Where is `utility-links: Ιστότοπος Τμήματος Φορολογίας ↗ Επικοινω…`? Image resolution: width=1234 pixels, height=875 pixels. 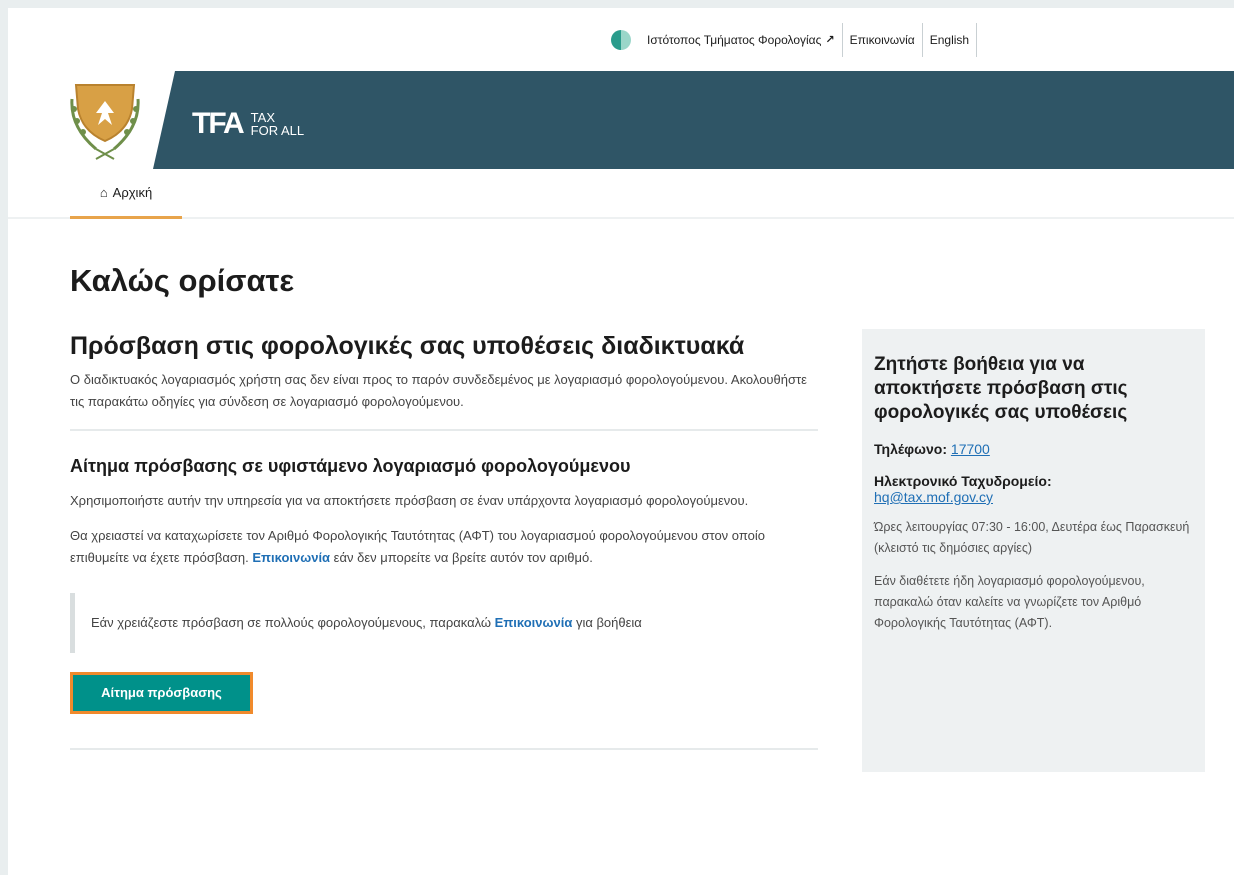
utility-links: Ιστότοπος Τμήματος Φορολογίας ↗ Επικοινω… is located at coordinates (794, 40).